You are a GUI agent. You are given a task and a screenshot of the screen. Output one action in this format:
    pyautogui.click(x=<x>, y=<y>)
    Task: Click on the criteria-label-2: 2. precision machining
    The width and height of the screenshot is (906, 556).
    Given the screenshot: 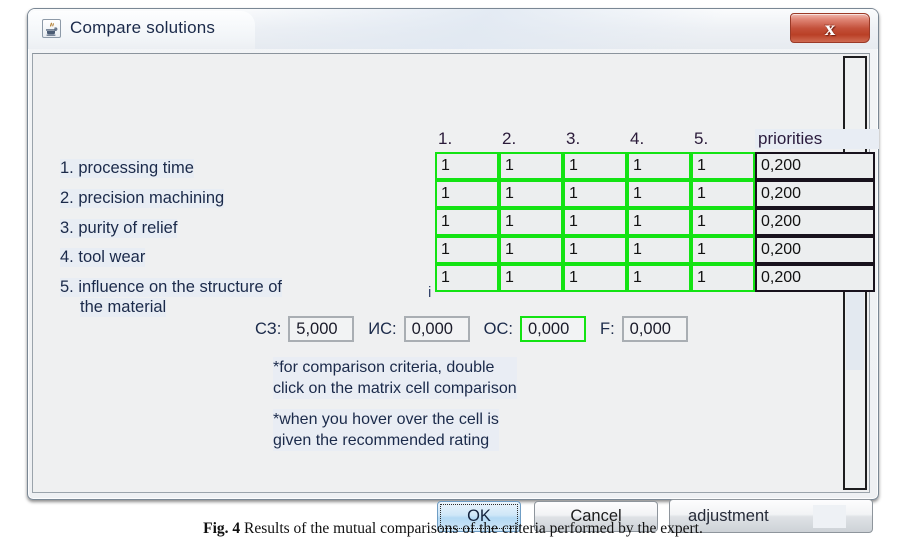 What is the action you would take?
    pyautogui.click(x=142, y=198)
    